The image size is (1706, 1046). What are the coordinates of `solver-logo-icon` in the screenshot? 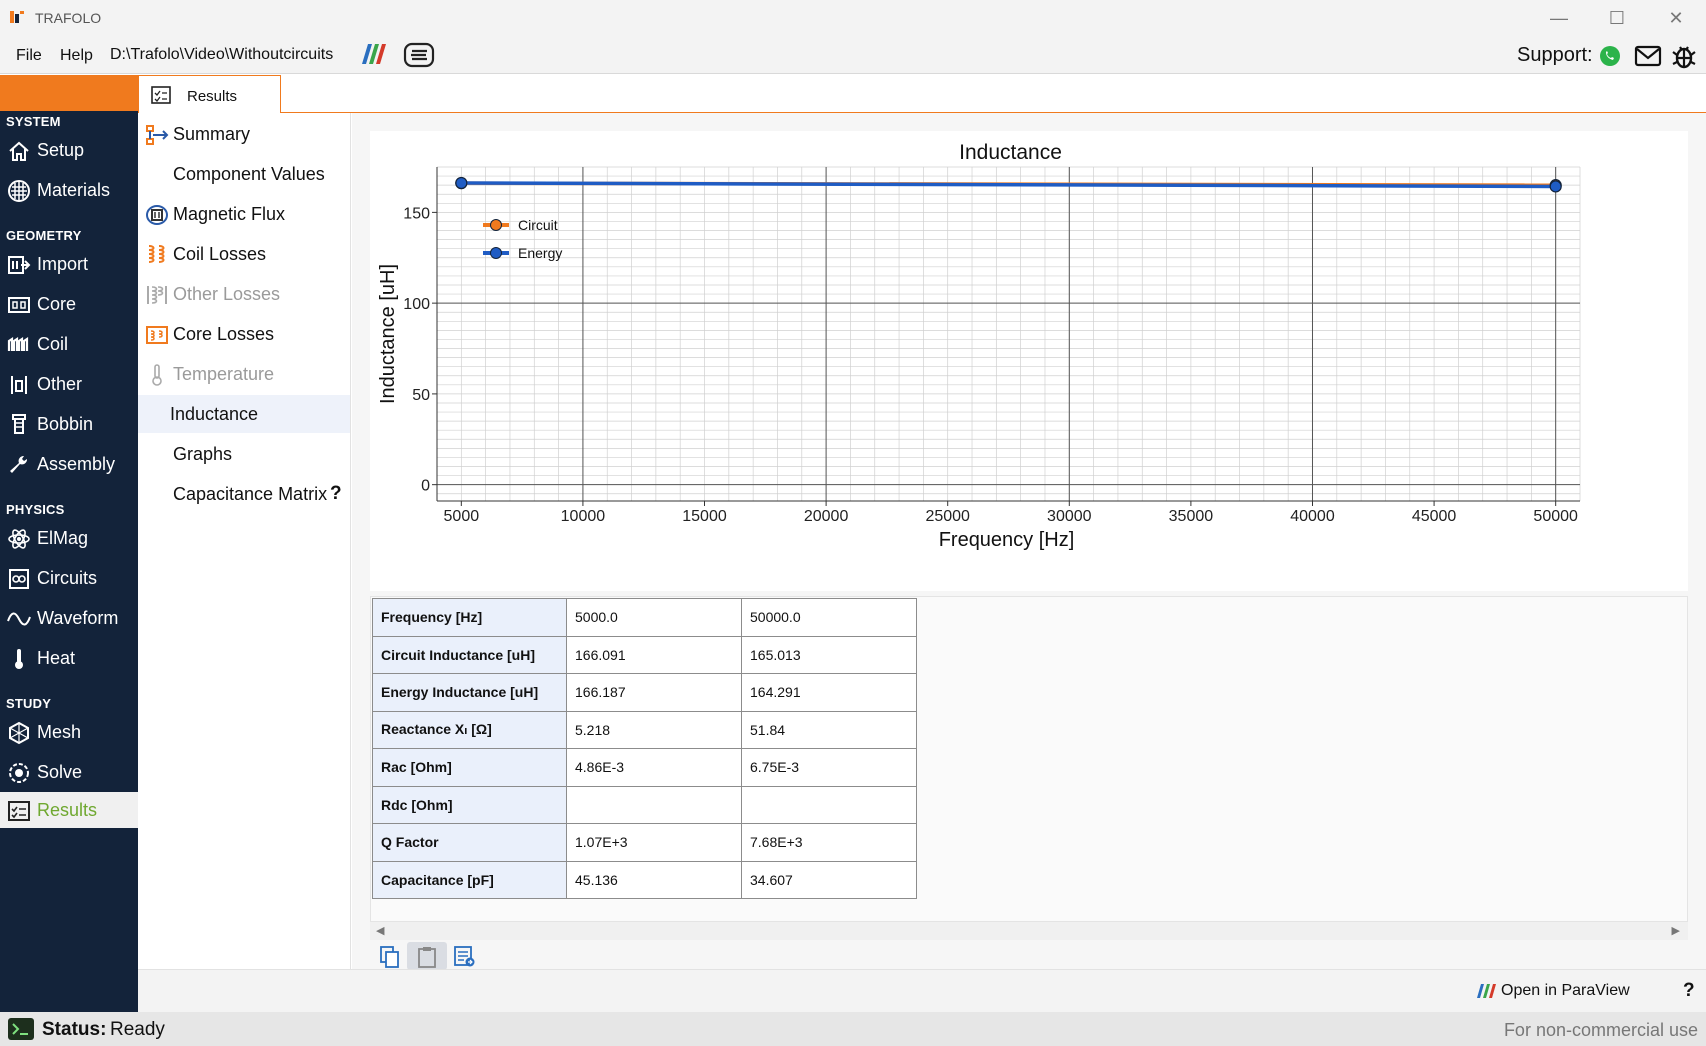 It's located at (419, 55).